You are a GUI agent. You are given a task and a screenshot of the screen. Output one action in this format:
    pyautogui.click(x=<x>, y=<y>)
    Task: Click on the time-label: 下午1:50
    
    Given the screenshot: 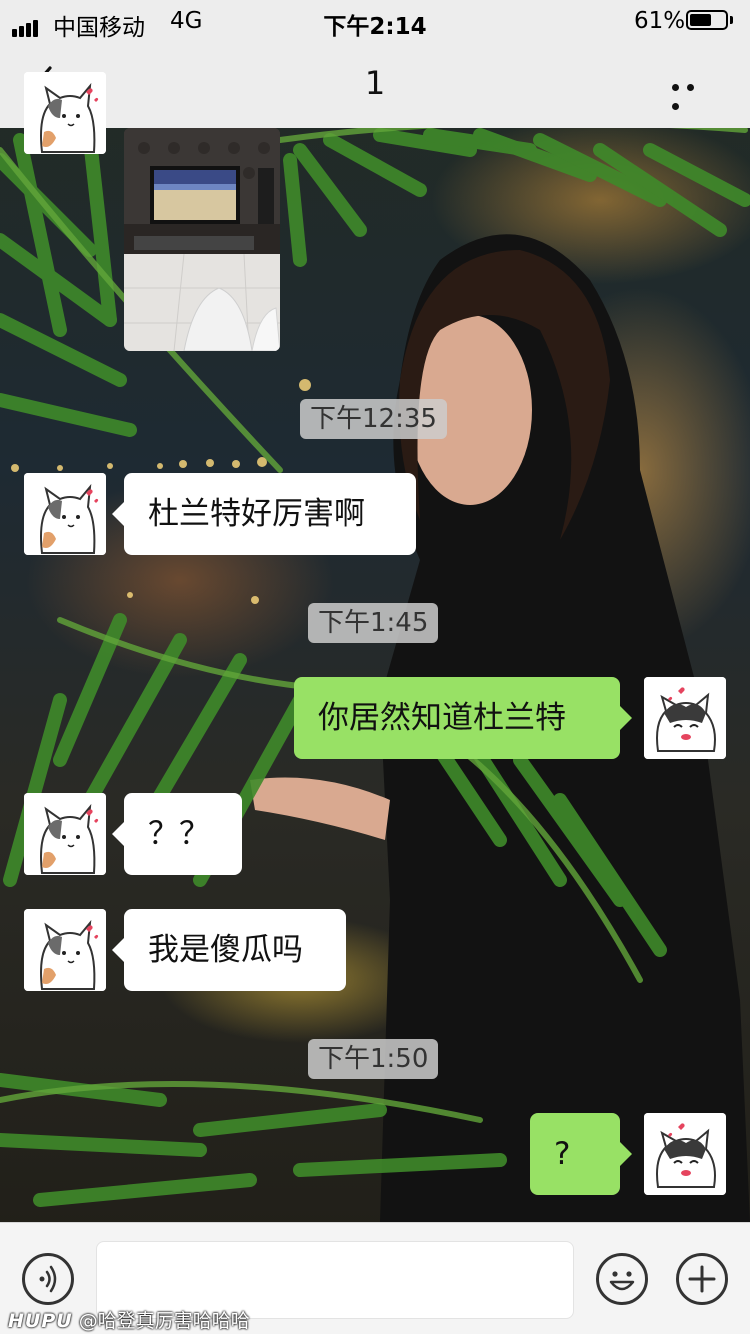 What is the action you would take?
    pyautogui.click(x=373, y=1059)
    